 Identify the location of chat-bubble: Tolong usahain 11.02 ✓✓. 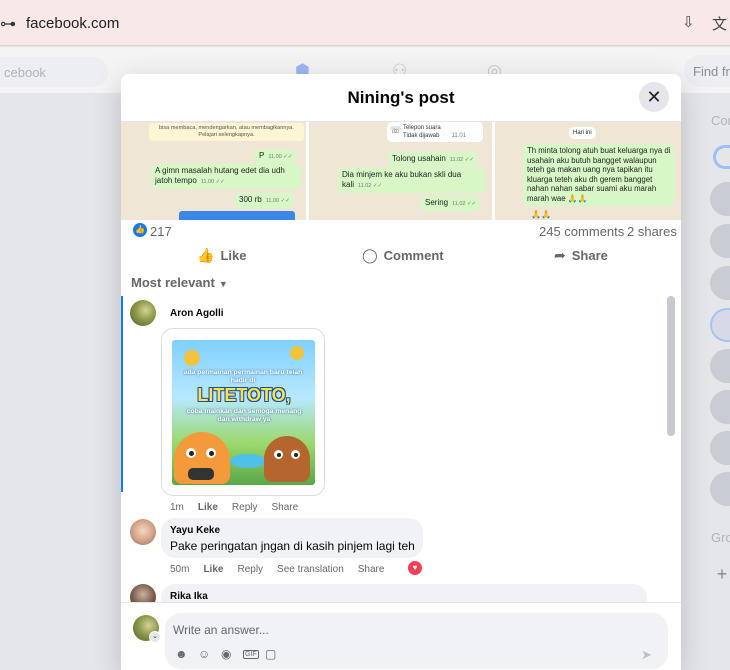
(433, 159).